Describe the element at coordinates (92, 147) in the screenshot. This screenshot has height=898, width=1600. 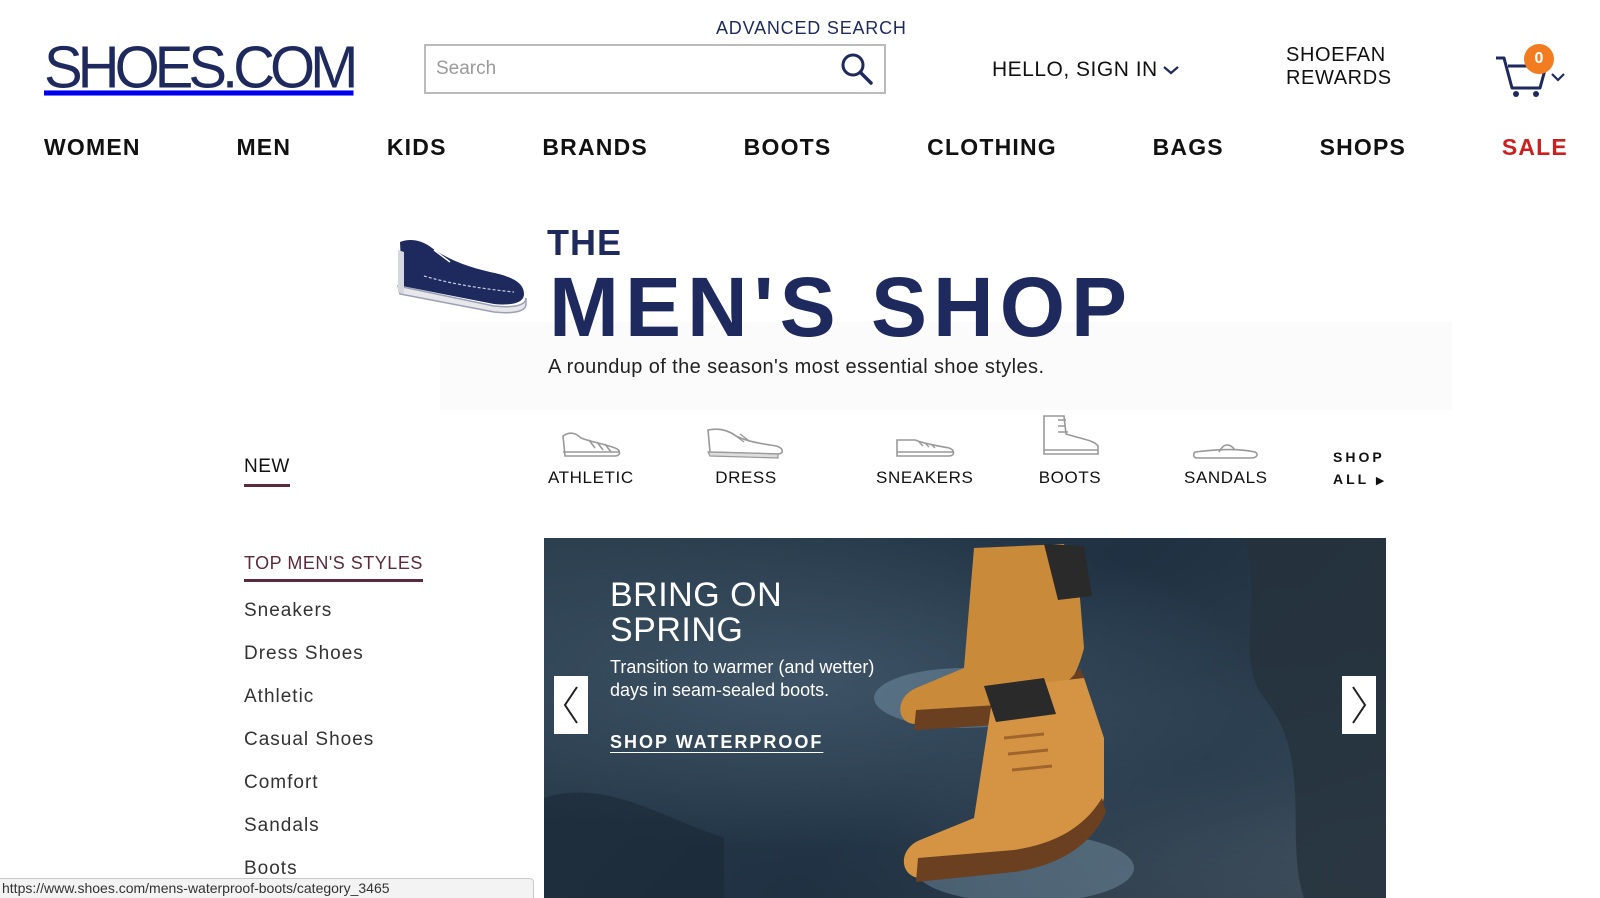
I see `nav-women: WOMEN` at that location.